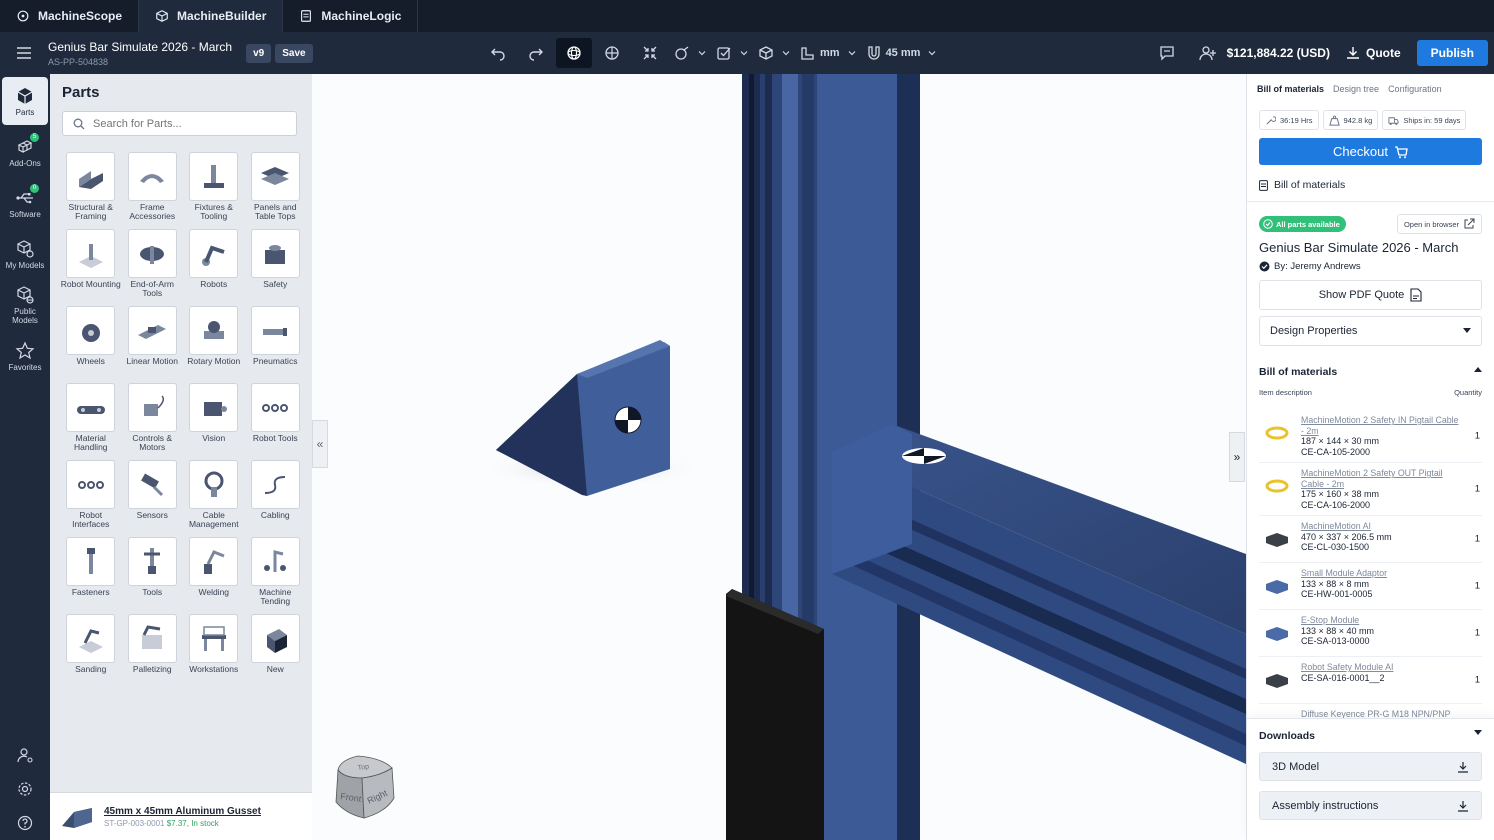 The image size is (1494, 840). What do you see at coordinates (724, 53) in the screenshot?
I see `checkbox-icon` at bounding box center [724, 53].